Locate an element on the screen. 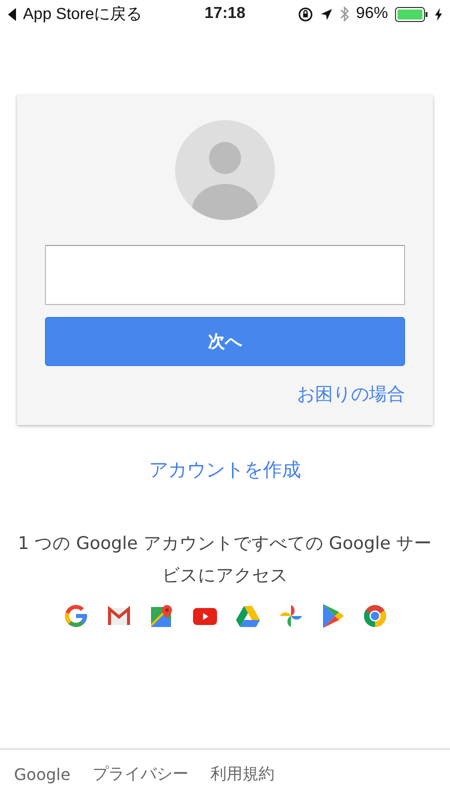  avatar-icon is located at coordinates (225, 170).